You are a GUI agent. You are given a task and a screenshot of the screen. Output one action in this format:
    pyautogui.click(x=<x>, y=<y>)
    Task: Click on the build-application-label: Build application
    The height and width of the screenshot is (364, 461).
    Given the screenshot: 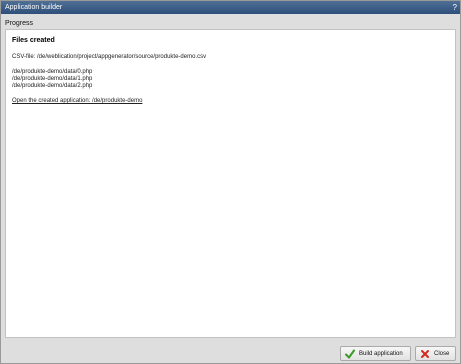 What is the action you would take?
    pyautogui.click(x=381, y=353)
    